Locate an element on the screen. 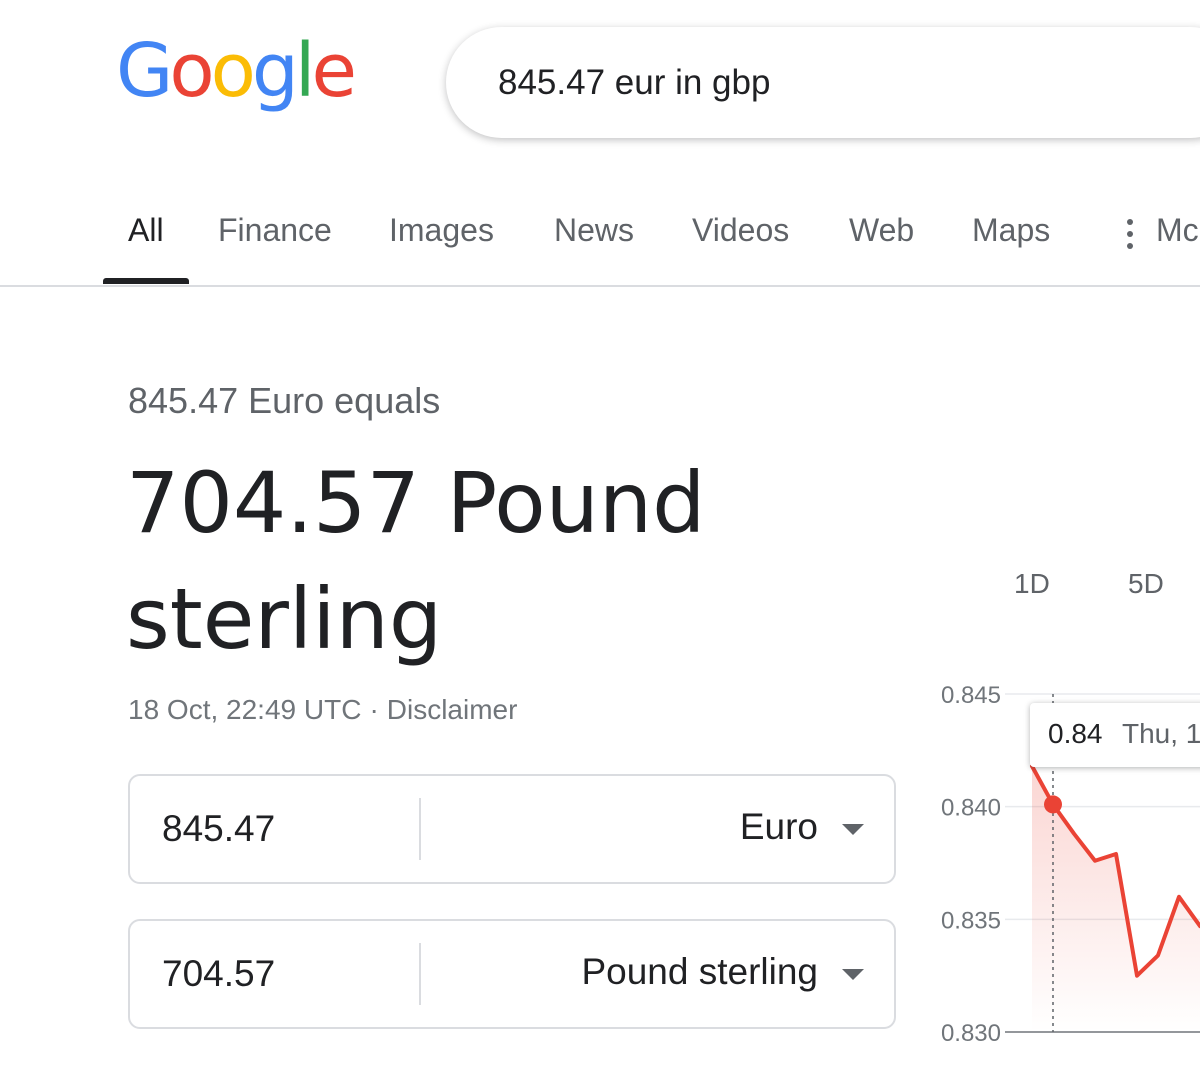 This screenshot has width=1200, height=1082. logo-letter: l is located at coordinates (304, 71).